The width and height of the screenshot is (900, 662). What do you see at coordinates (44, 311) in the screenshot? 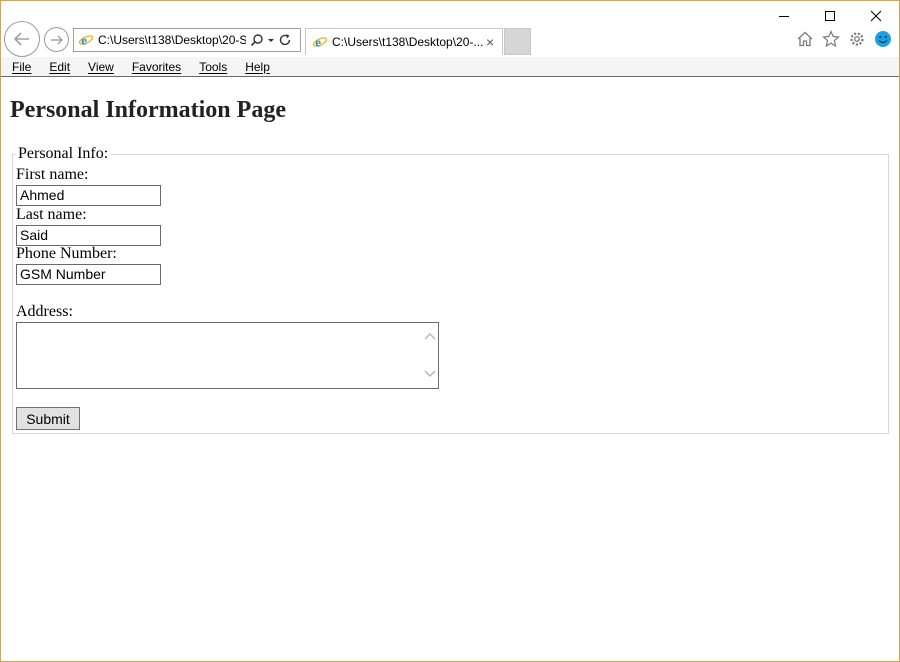
I see `address-label: Address:` at bounding box center [44, 311].